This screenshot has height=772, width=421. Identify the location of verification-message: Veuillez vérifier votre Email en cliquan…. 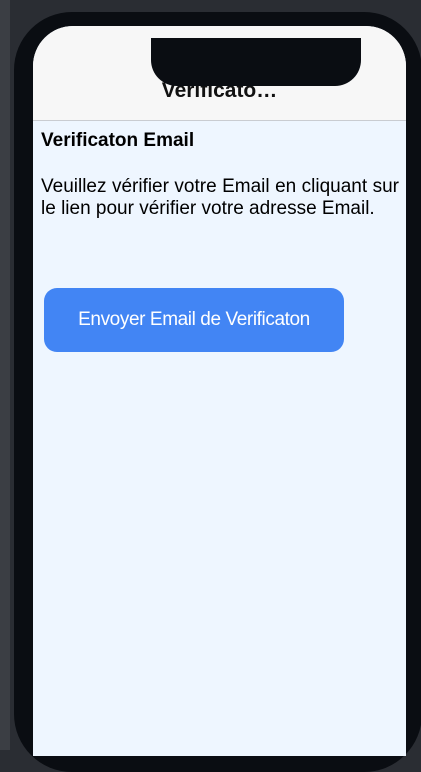
(220, 197).